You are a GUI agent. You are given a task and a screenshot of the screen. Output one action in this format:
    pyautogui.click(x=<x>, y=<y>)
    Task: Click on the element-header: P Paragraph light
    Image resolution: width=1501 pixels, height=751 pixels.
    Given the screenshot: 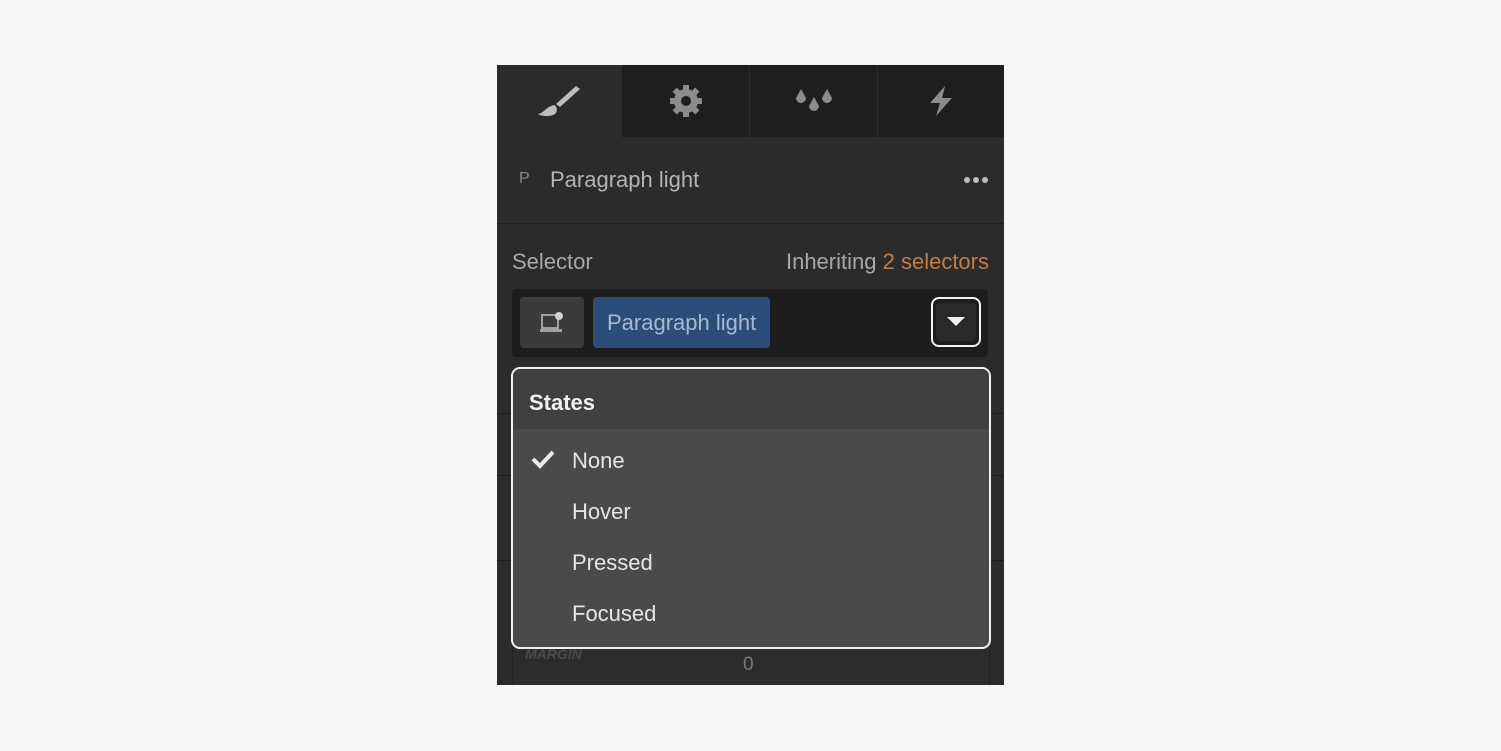 What is the action you would take?
    pyautogui.click(x=750, y=180)
    